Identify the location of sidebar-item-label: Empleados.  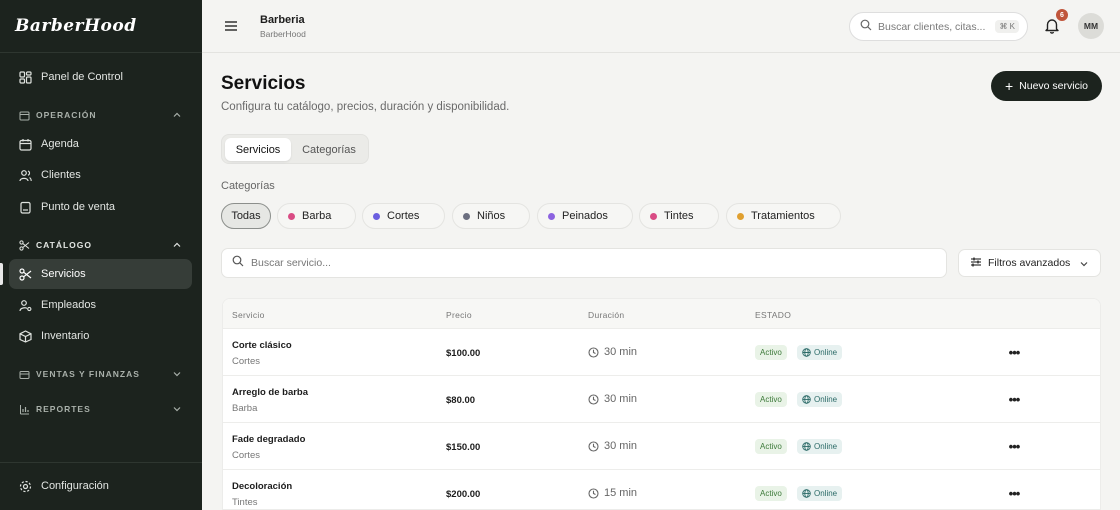
(69, 305).